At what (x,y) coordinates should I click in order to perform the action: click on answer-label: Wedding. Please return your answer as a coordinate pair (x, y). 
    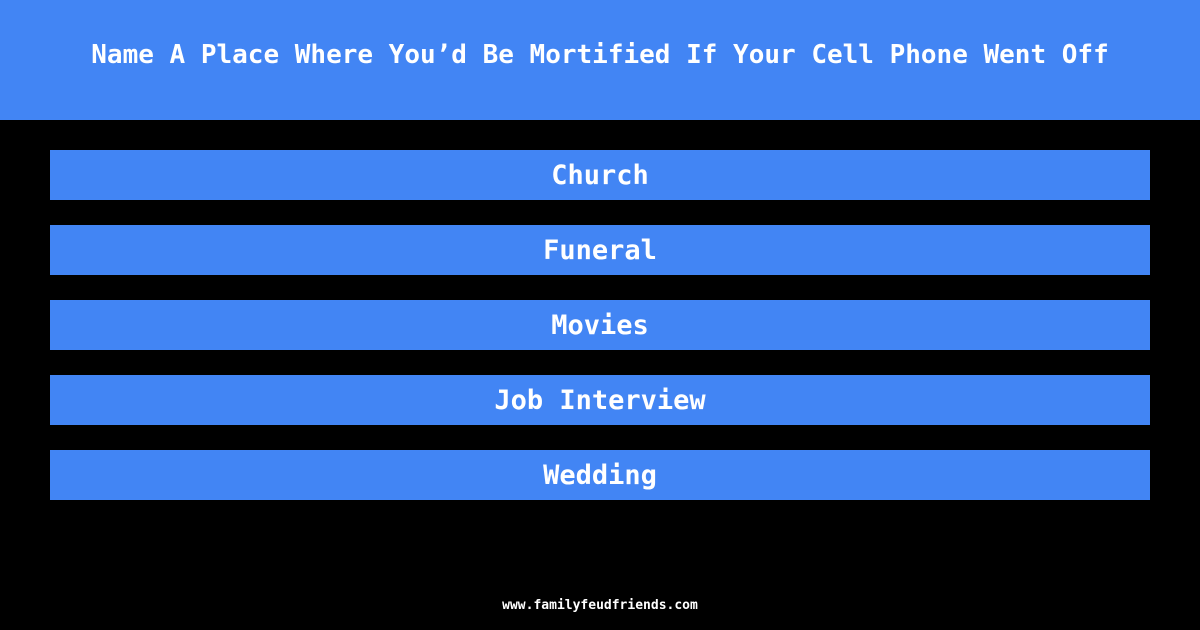
    Looking at the image, I should click on (600, 475).